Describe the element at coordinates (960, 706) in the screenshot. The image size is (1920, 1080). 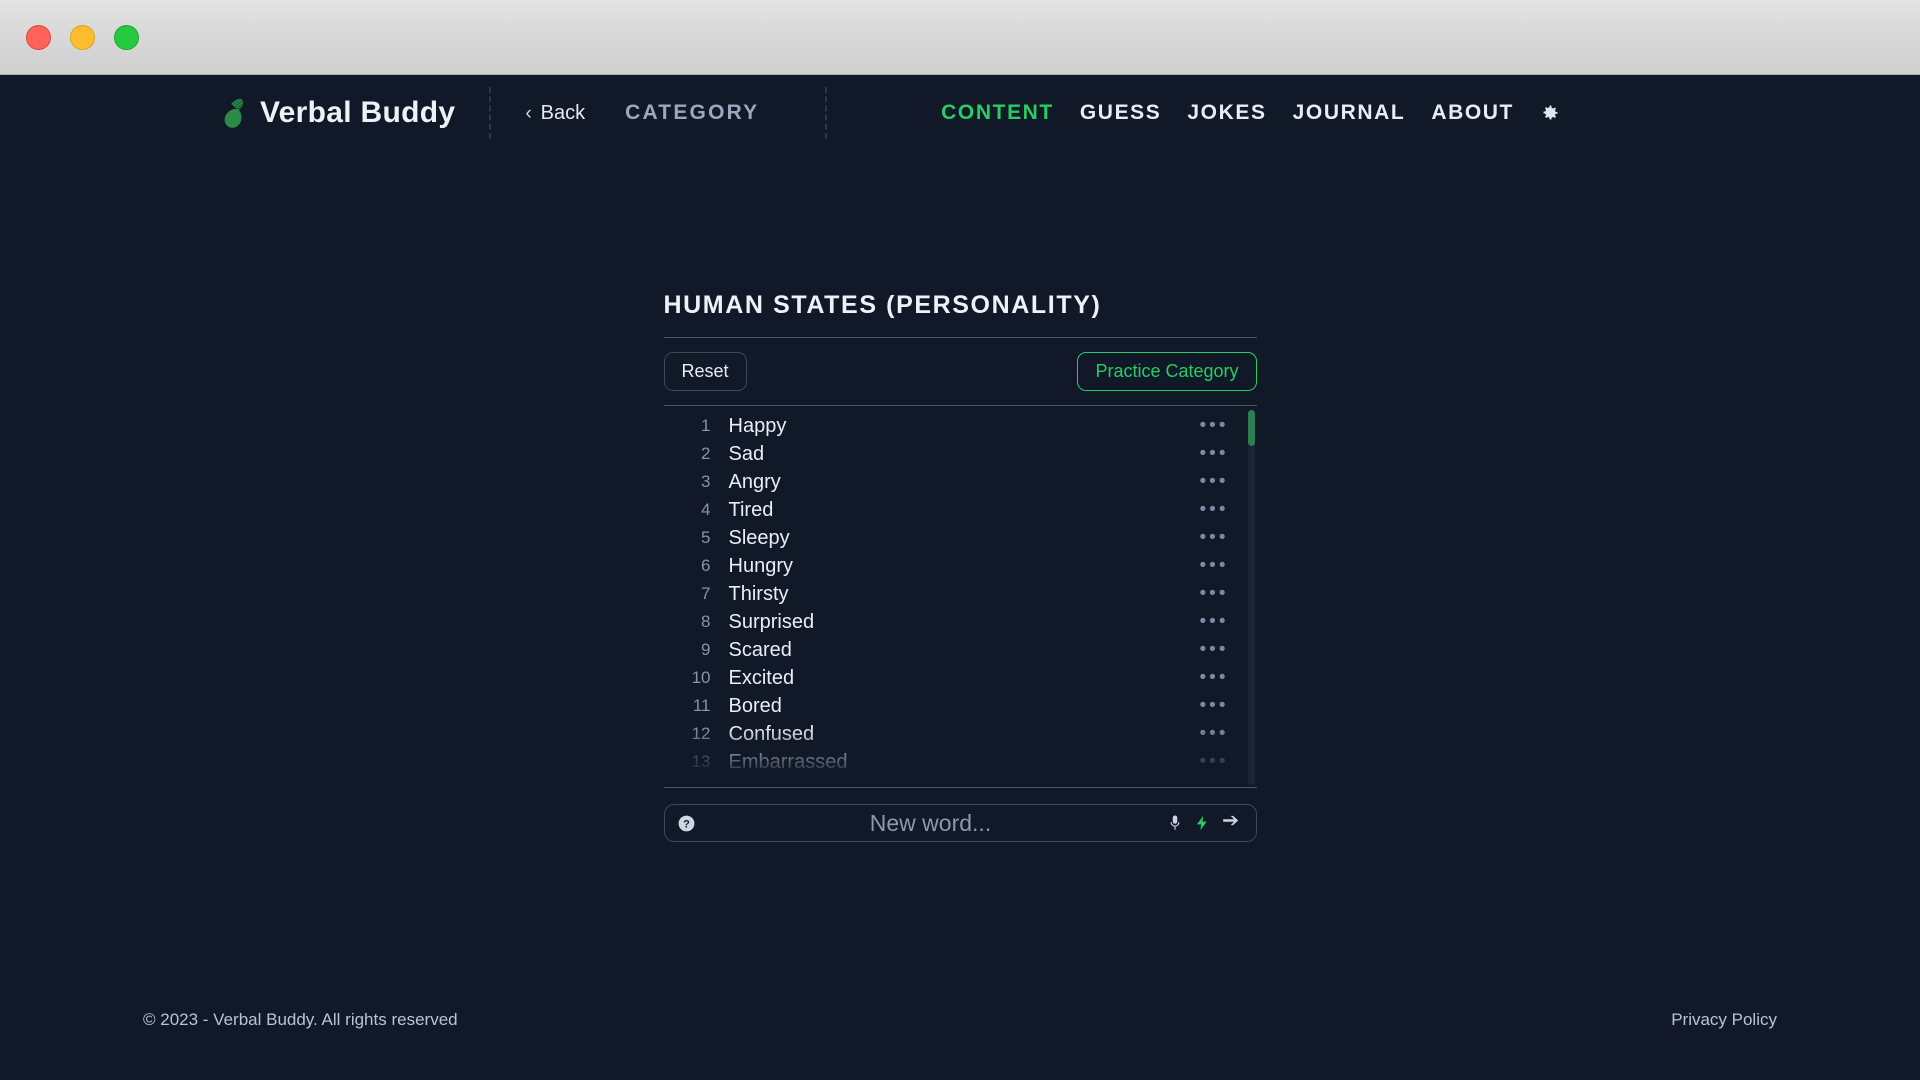
I see `word-row: 11 Bored •••` at that location.